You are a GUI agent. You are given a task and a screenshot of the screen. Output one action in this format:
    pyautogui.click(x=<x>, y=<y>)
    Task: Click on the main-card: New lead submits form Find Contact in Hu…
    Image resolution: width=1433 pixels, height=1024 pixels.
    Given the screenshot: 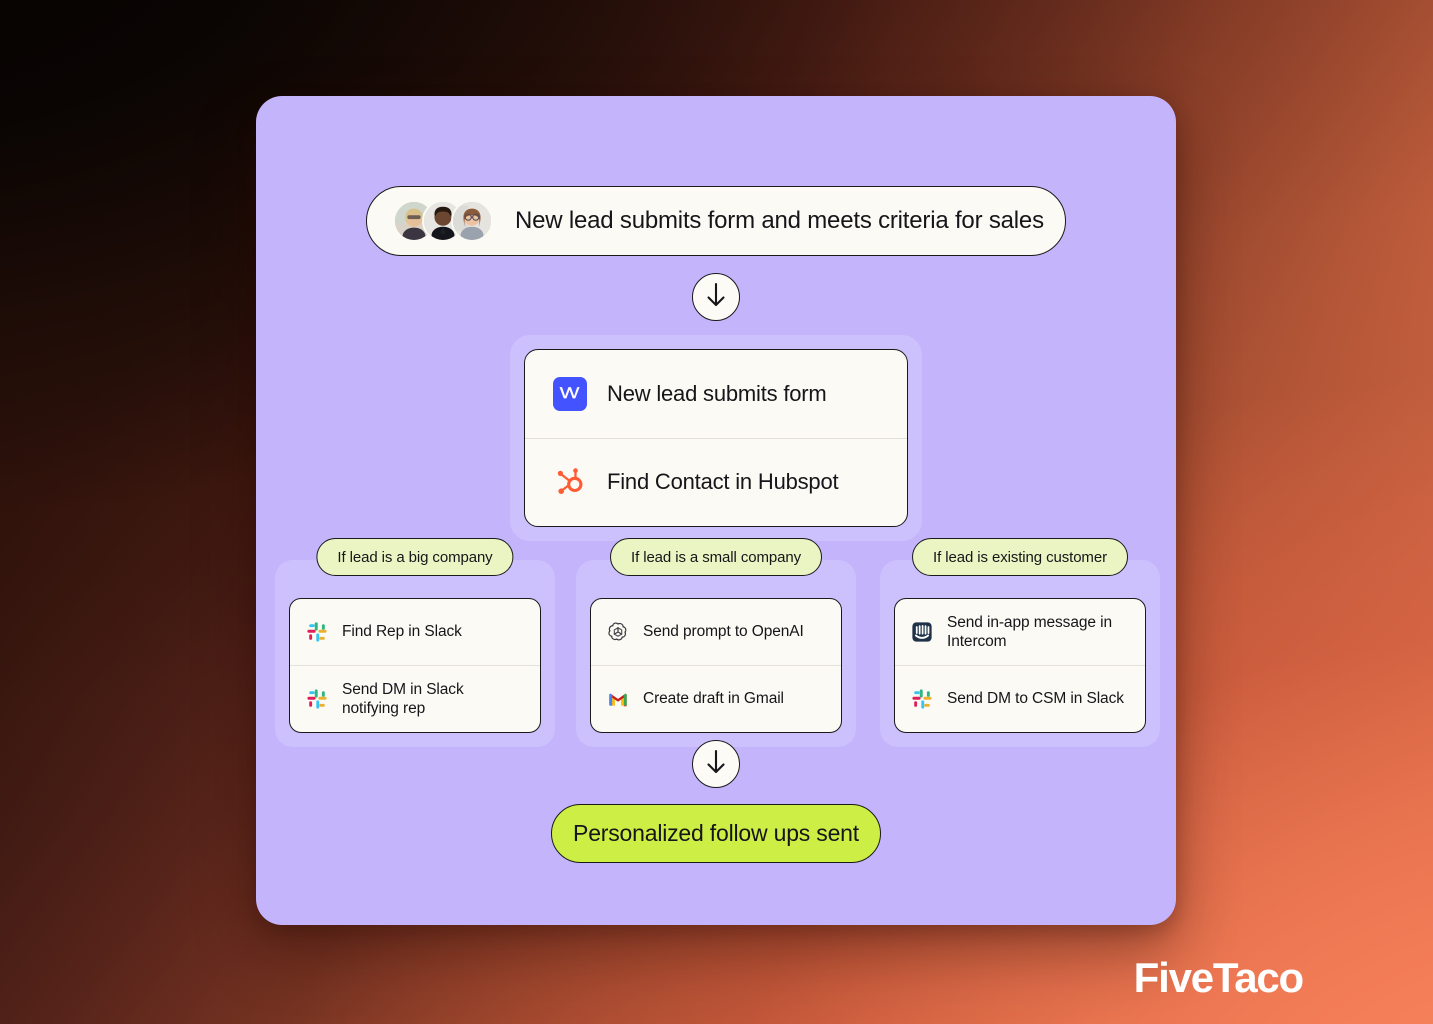 What is the action you would take?
    pyautogui.click(x=716, y=438)
    